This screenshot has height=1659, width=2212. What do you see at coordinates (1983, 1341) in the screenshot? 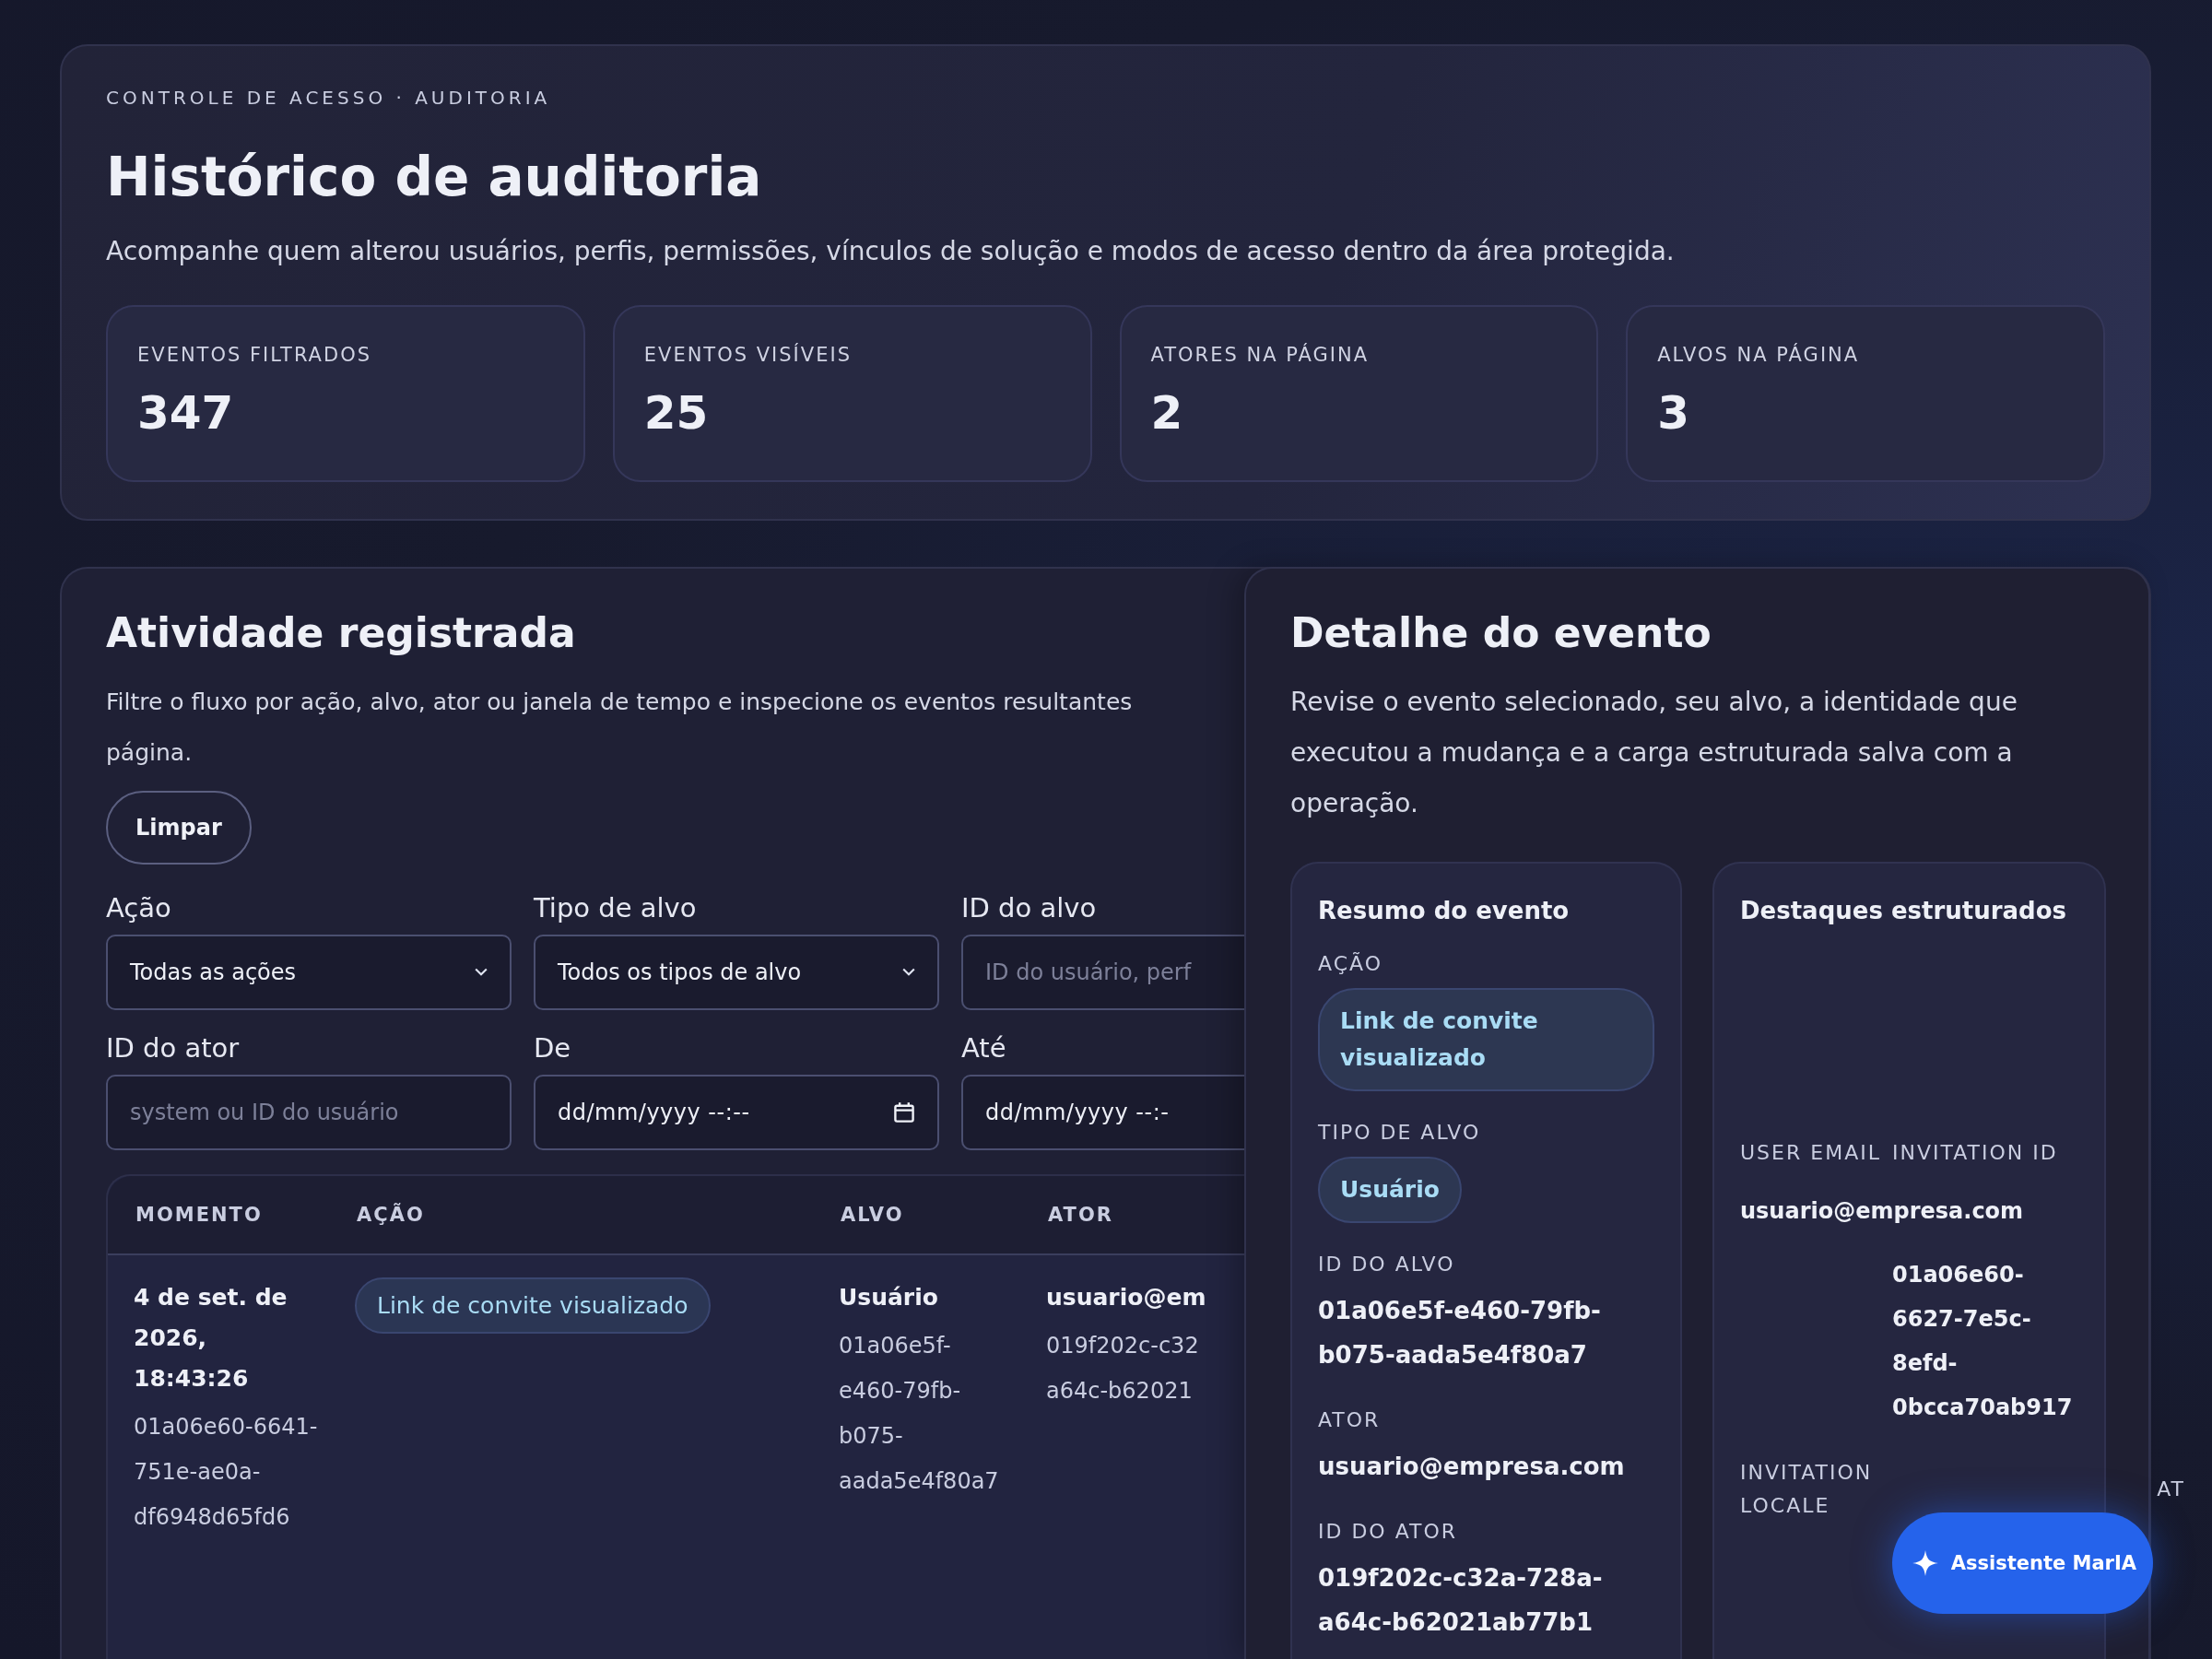
I see `field-value: 01a06e60-6627-7e5c-8efd-0bcca70ab917` at bounding box center [1983, 1341].